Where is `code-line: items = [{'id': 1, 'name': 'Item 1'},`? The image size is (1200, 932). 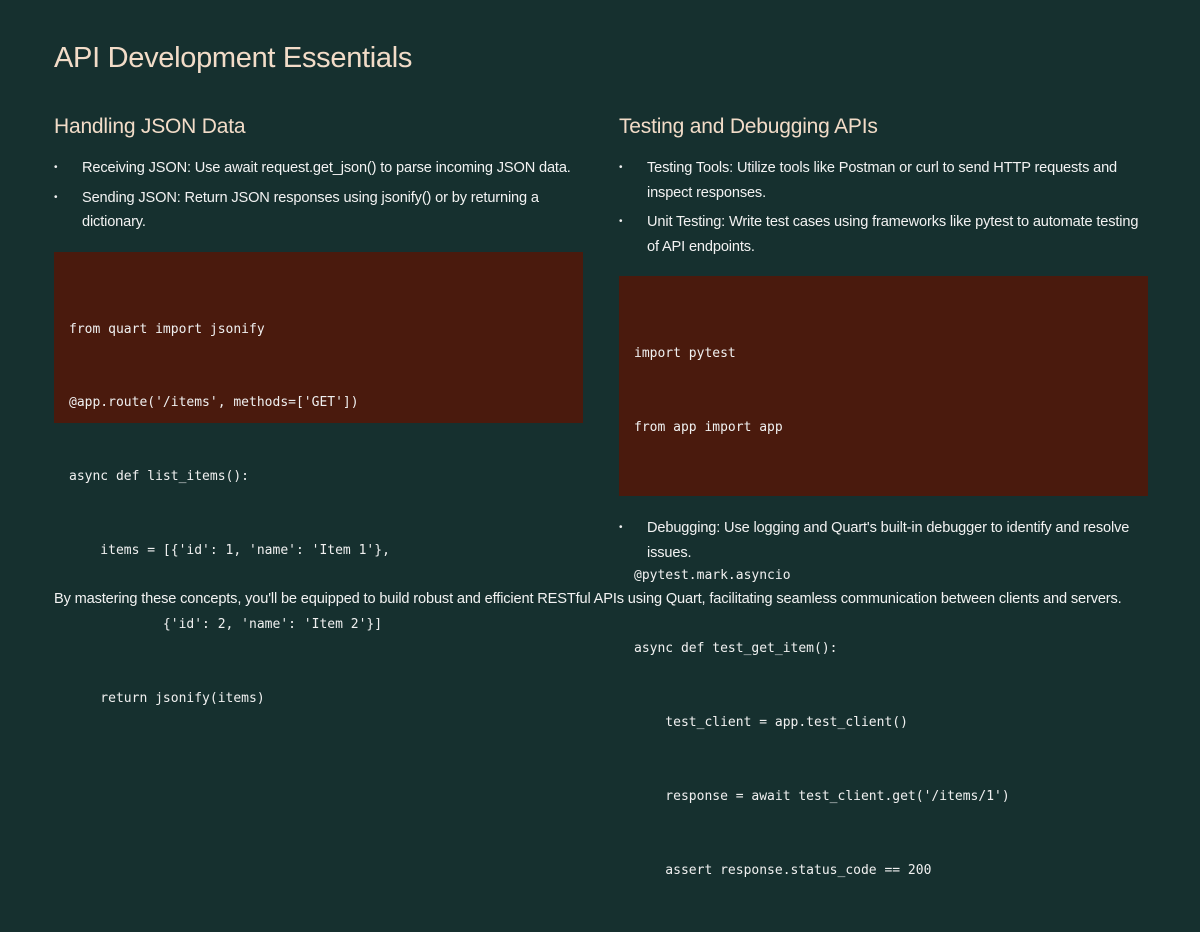 code-line: items = [{'id': 1, 'name': 'Item 1'}, is located at coordinates (229, 551).